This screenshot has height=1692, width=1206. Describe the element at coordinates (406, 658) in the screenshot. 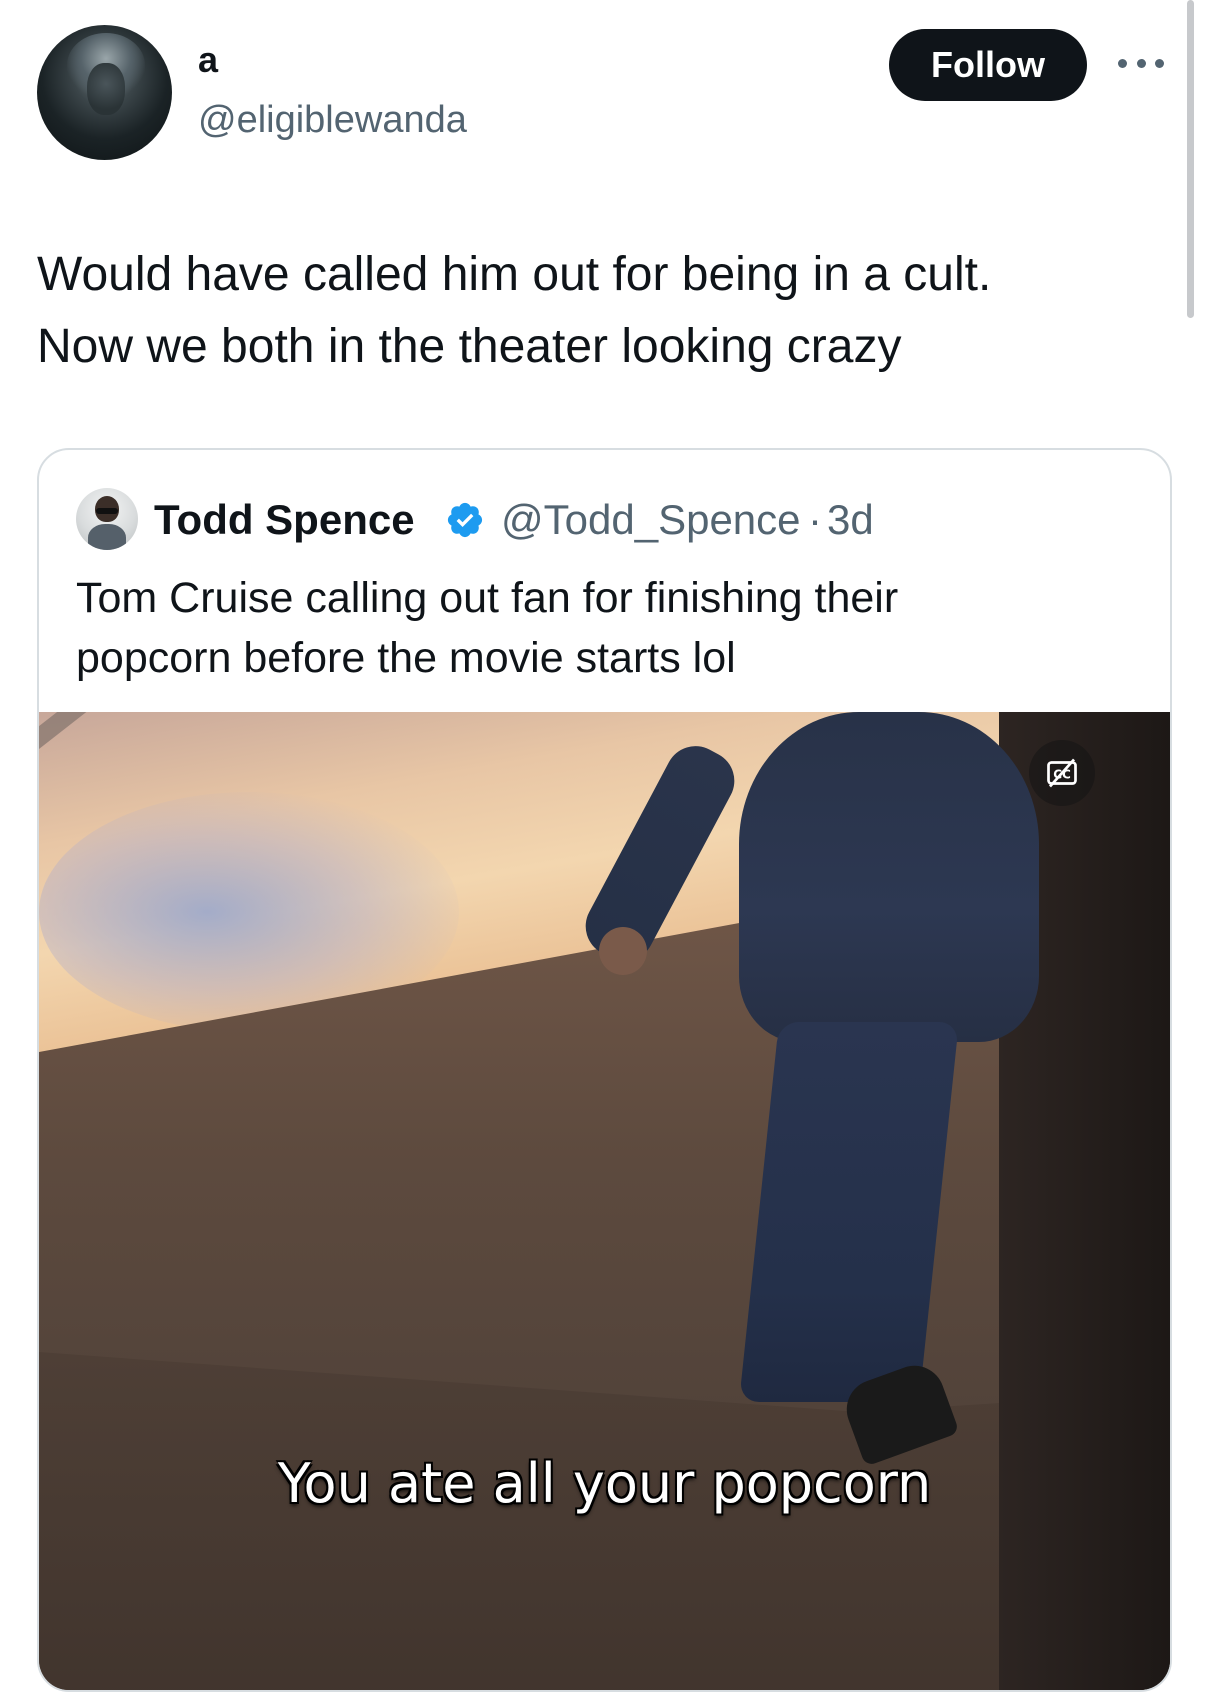

I see `quoted-text-line: popcorn before the movie starts lol` at that location.